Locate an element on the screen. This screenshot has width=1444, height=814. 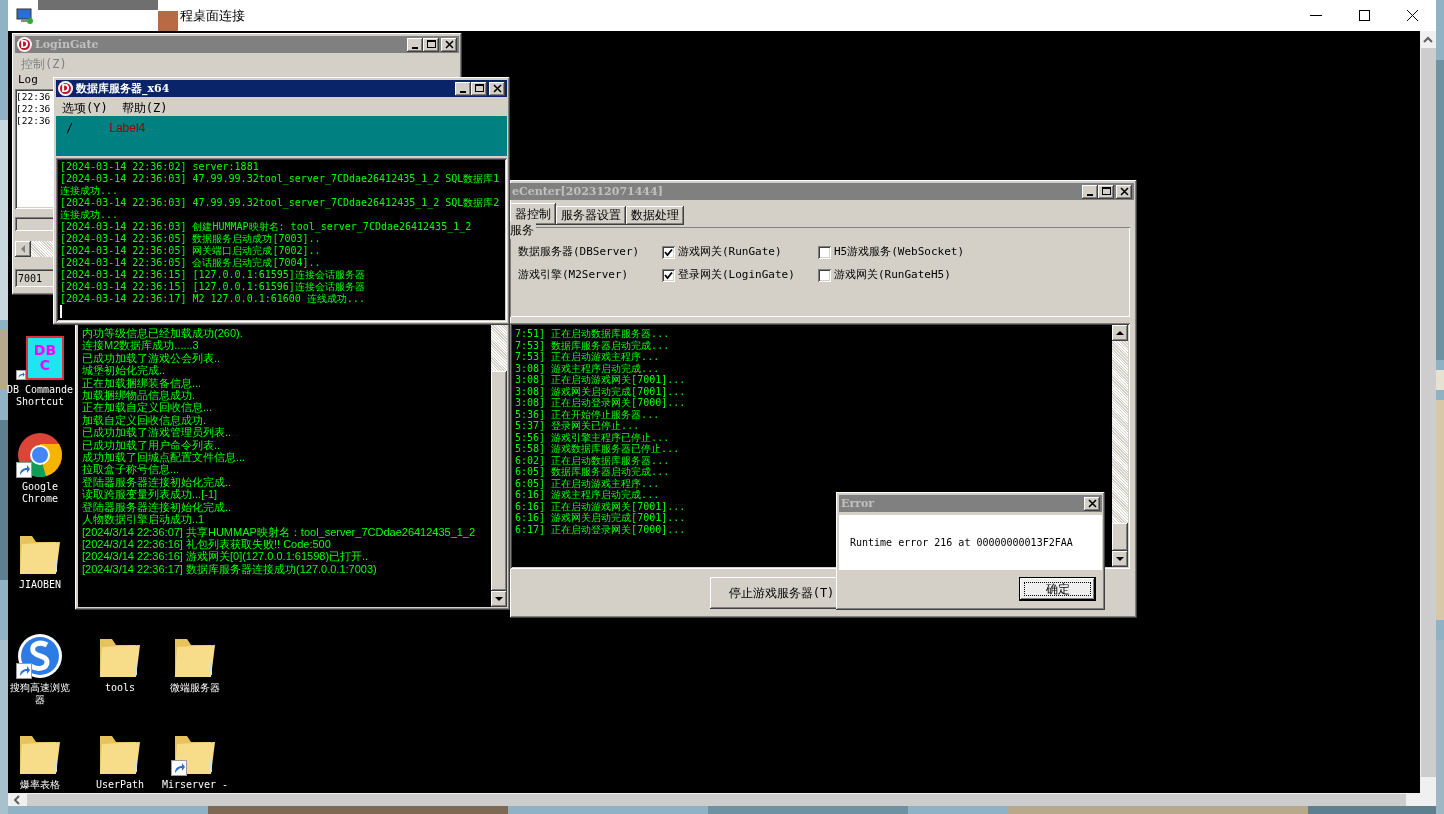
error-message: Runtime error 216 at 00000000013F2FAA is located at coordinates (970, 542).